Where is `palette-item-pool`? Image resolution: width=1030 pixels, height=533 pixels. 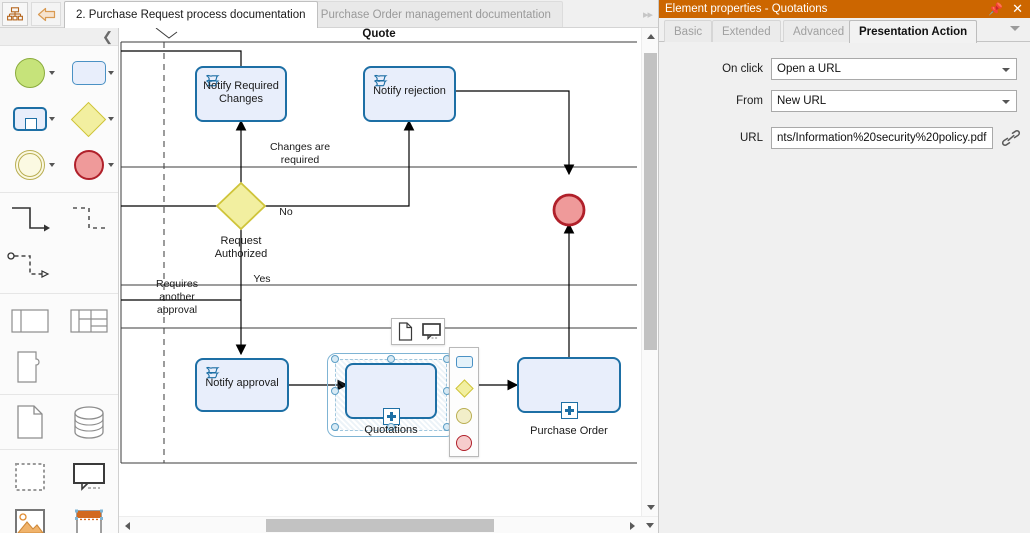
palette-item-pool is located at coordinates (29, 321).